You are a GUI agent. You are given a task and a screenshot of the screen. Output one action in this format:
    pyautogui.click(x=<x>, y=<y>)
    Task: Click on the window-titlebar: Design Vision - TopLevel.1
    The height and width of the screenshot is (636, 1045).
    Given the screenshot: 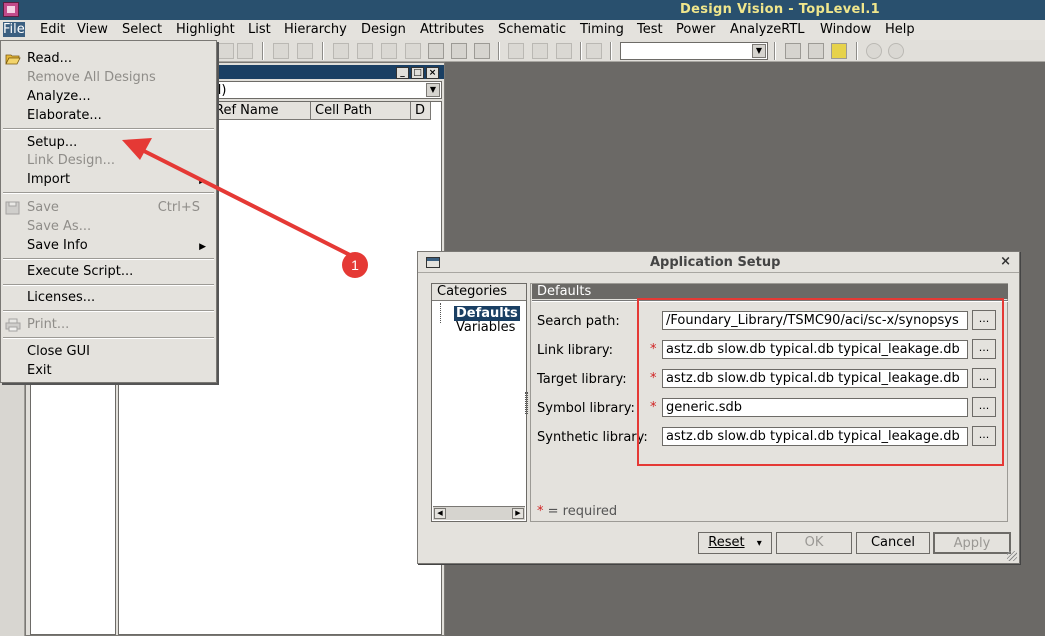 What is the action you would take?
    pyautogui.click(x=522, y=10)
    